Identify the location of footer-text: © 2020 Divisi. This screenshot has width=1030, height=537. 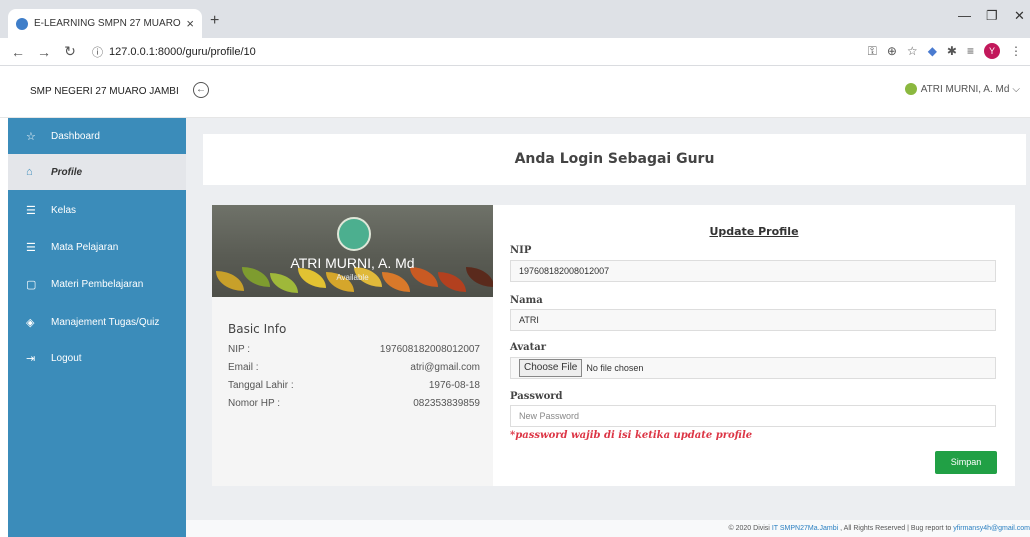
(750, 528).